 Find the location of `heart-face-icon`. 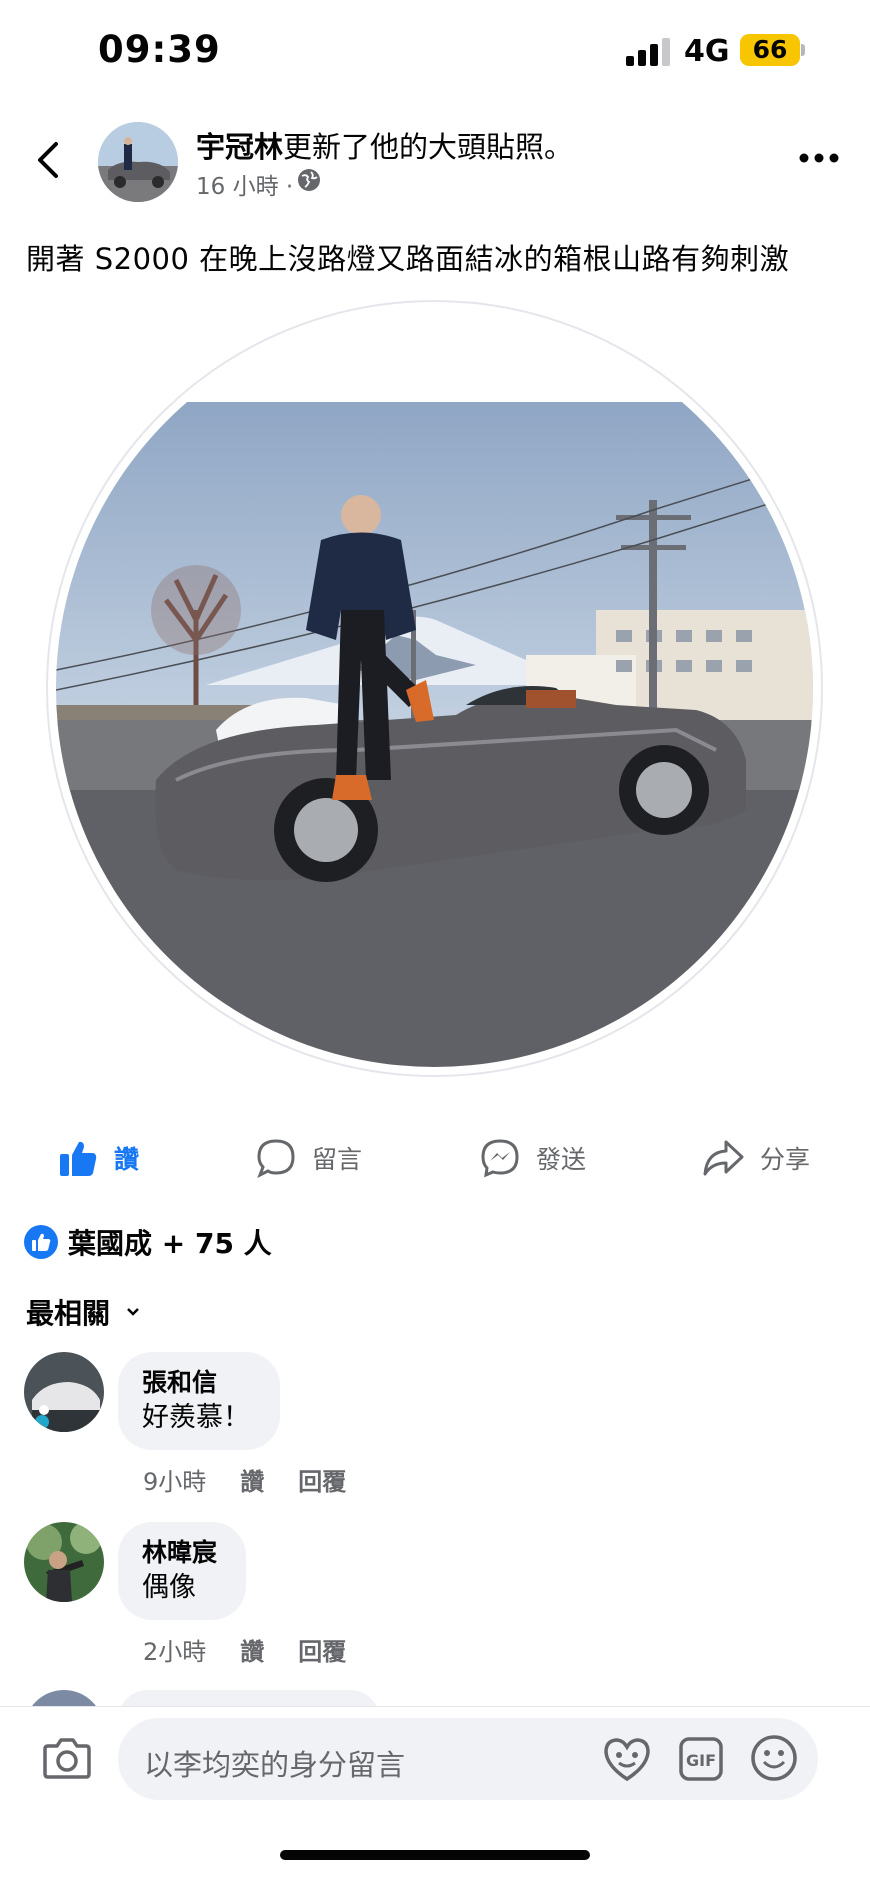

heart-face-icon is located at coordinates (627, 1759).